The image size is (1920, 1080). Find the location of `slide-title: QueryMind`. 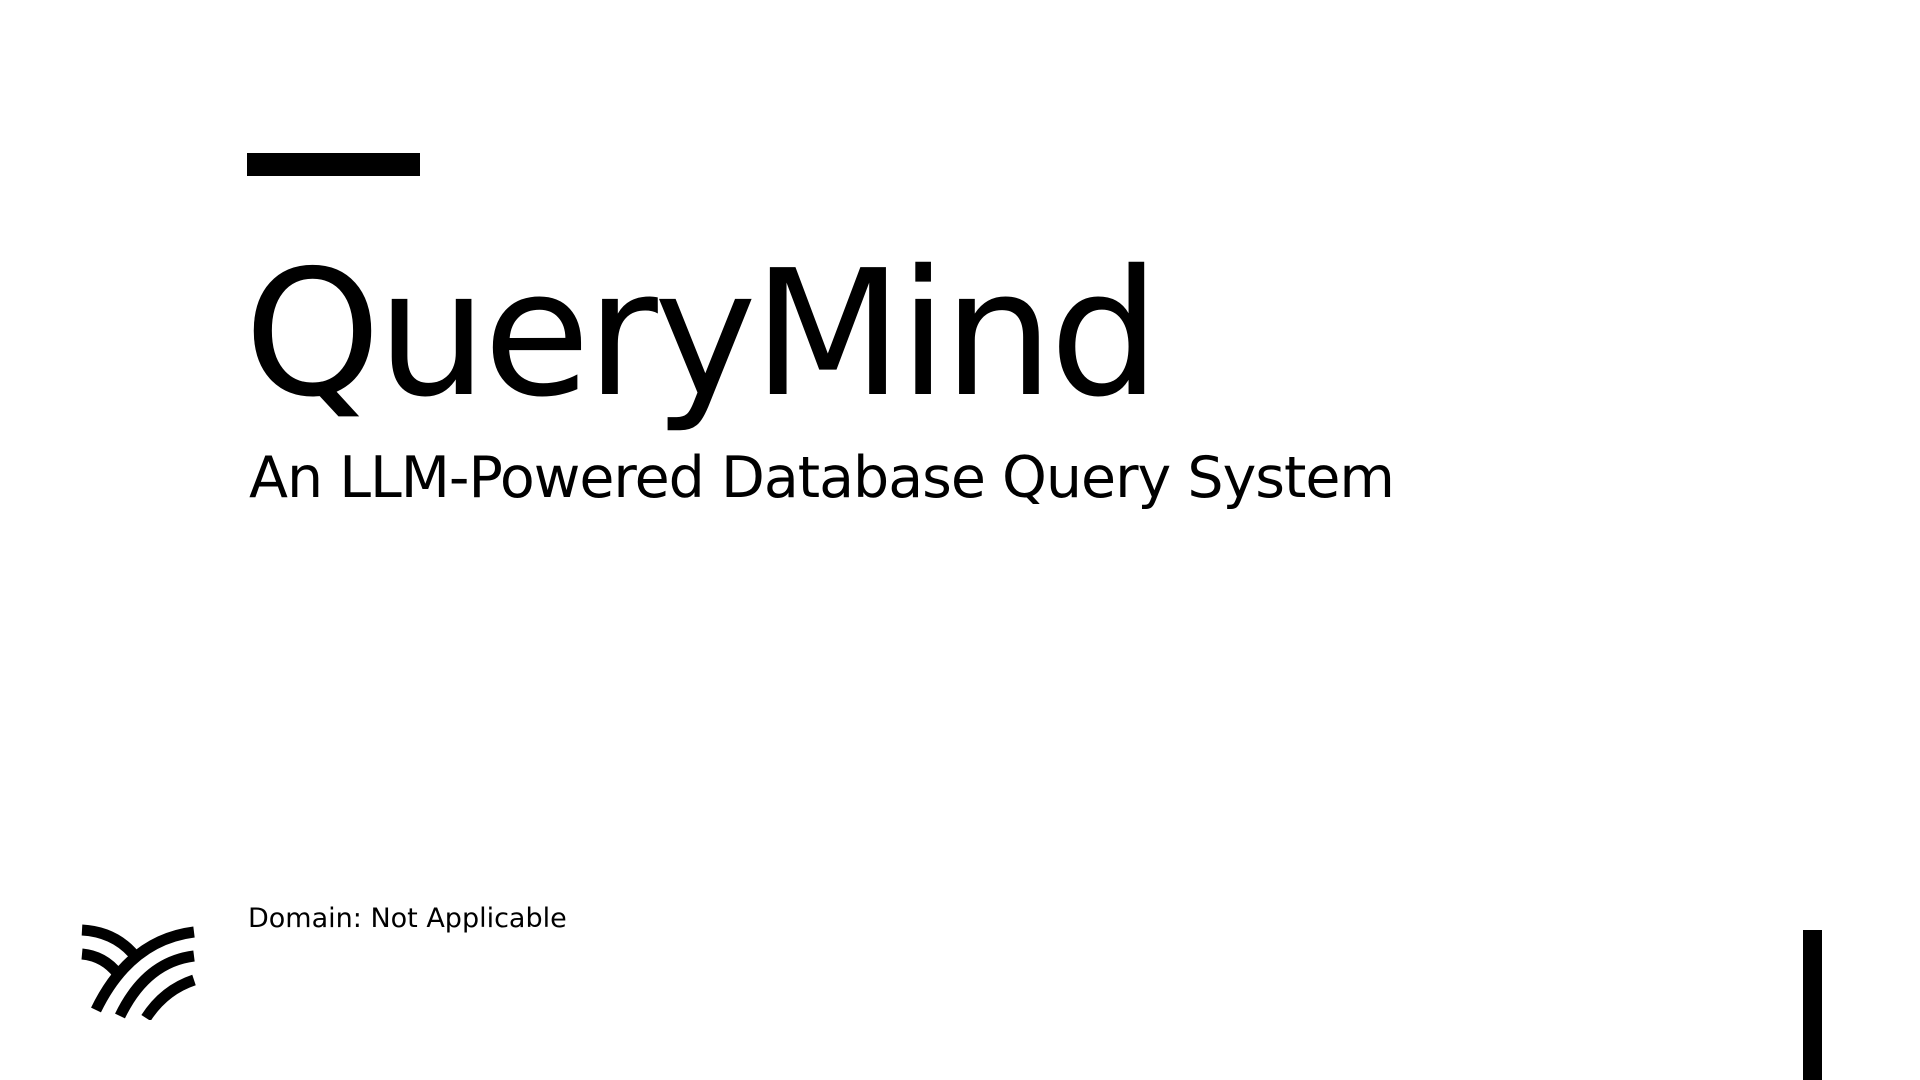

slide-title: QueryMind is located at coordinates (702, 334).